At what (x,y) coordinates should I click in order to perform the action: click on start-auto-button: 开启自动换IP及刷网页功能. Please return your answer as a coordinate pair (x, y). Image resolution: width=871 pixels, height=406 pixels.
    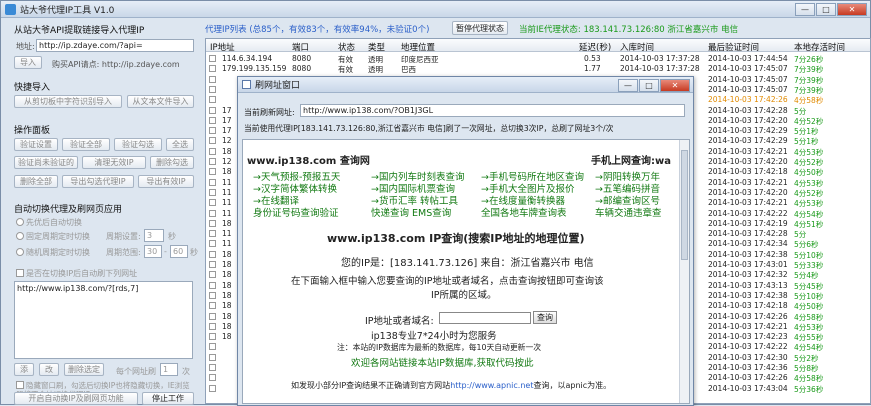
    Looking at the image, I should click on (76, 398).